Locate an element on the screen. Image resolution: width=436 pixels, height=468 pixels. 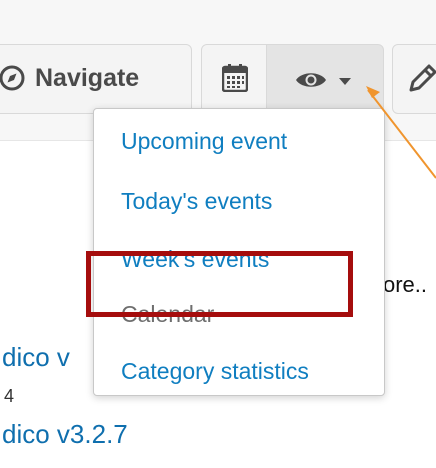
calendar-button is located at coordinates (234, 79).